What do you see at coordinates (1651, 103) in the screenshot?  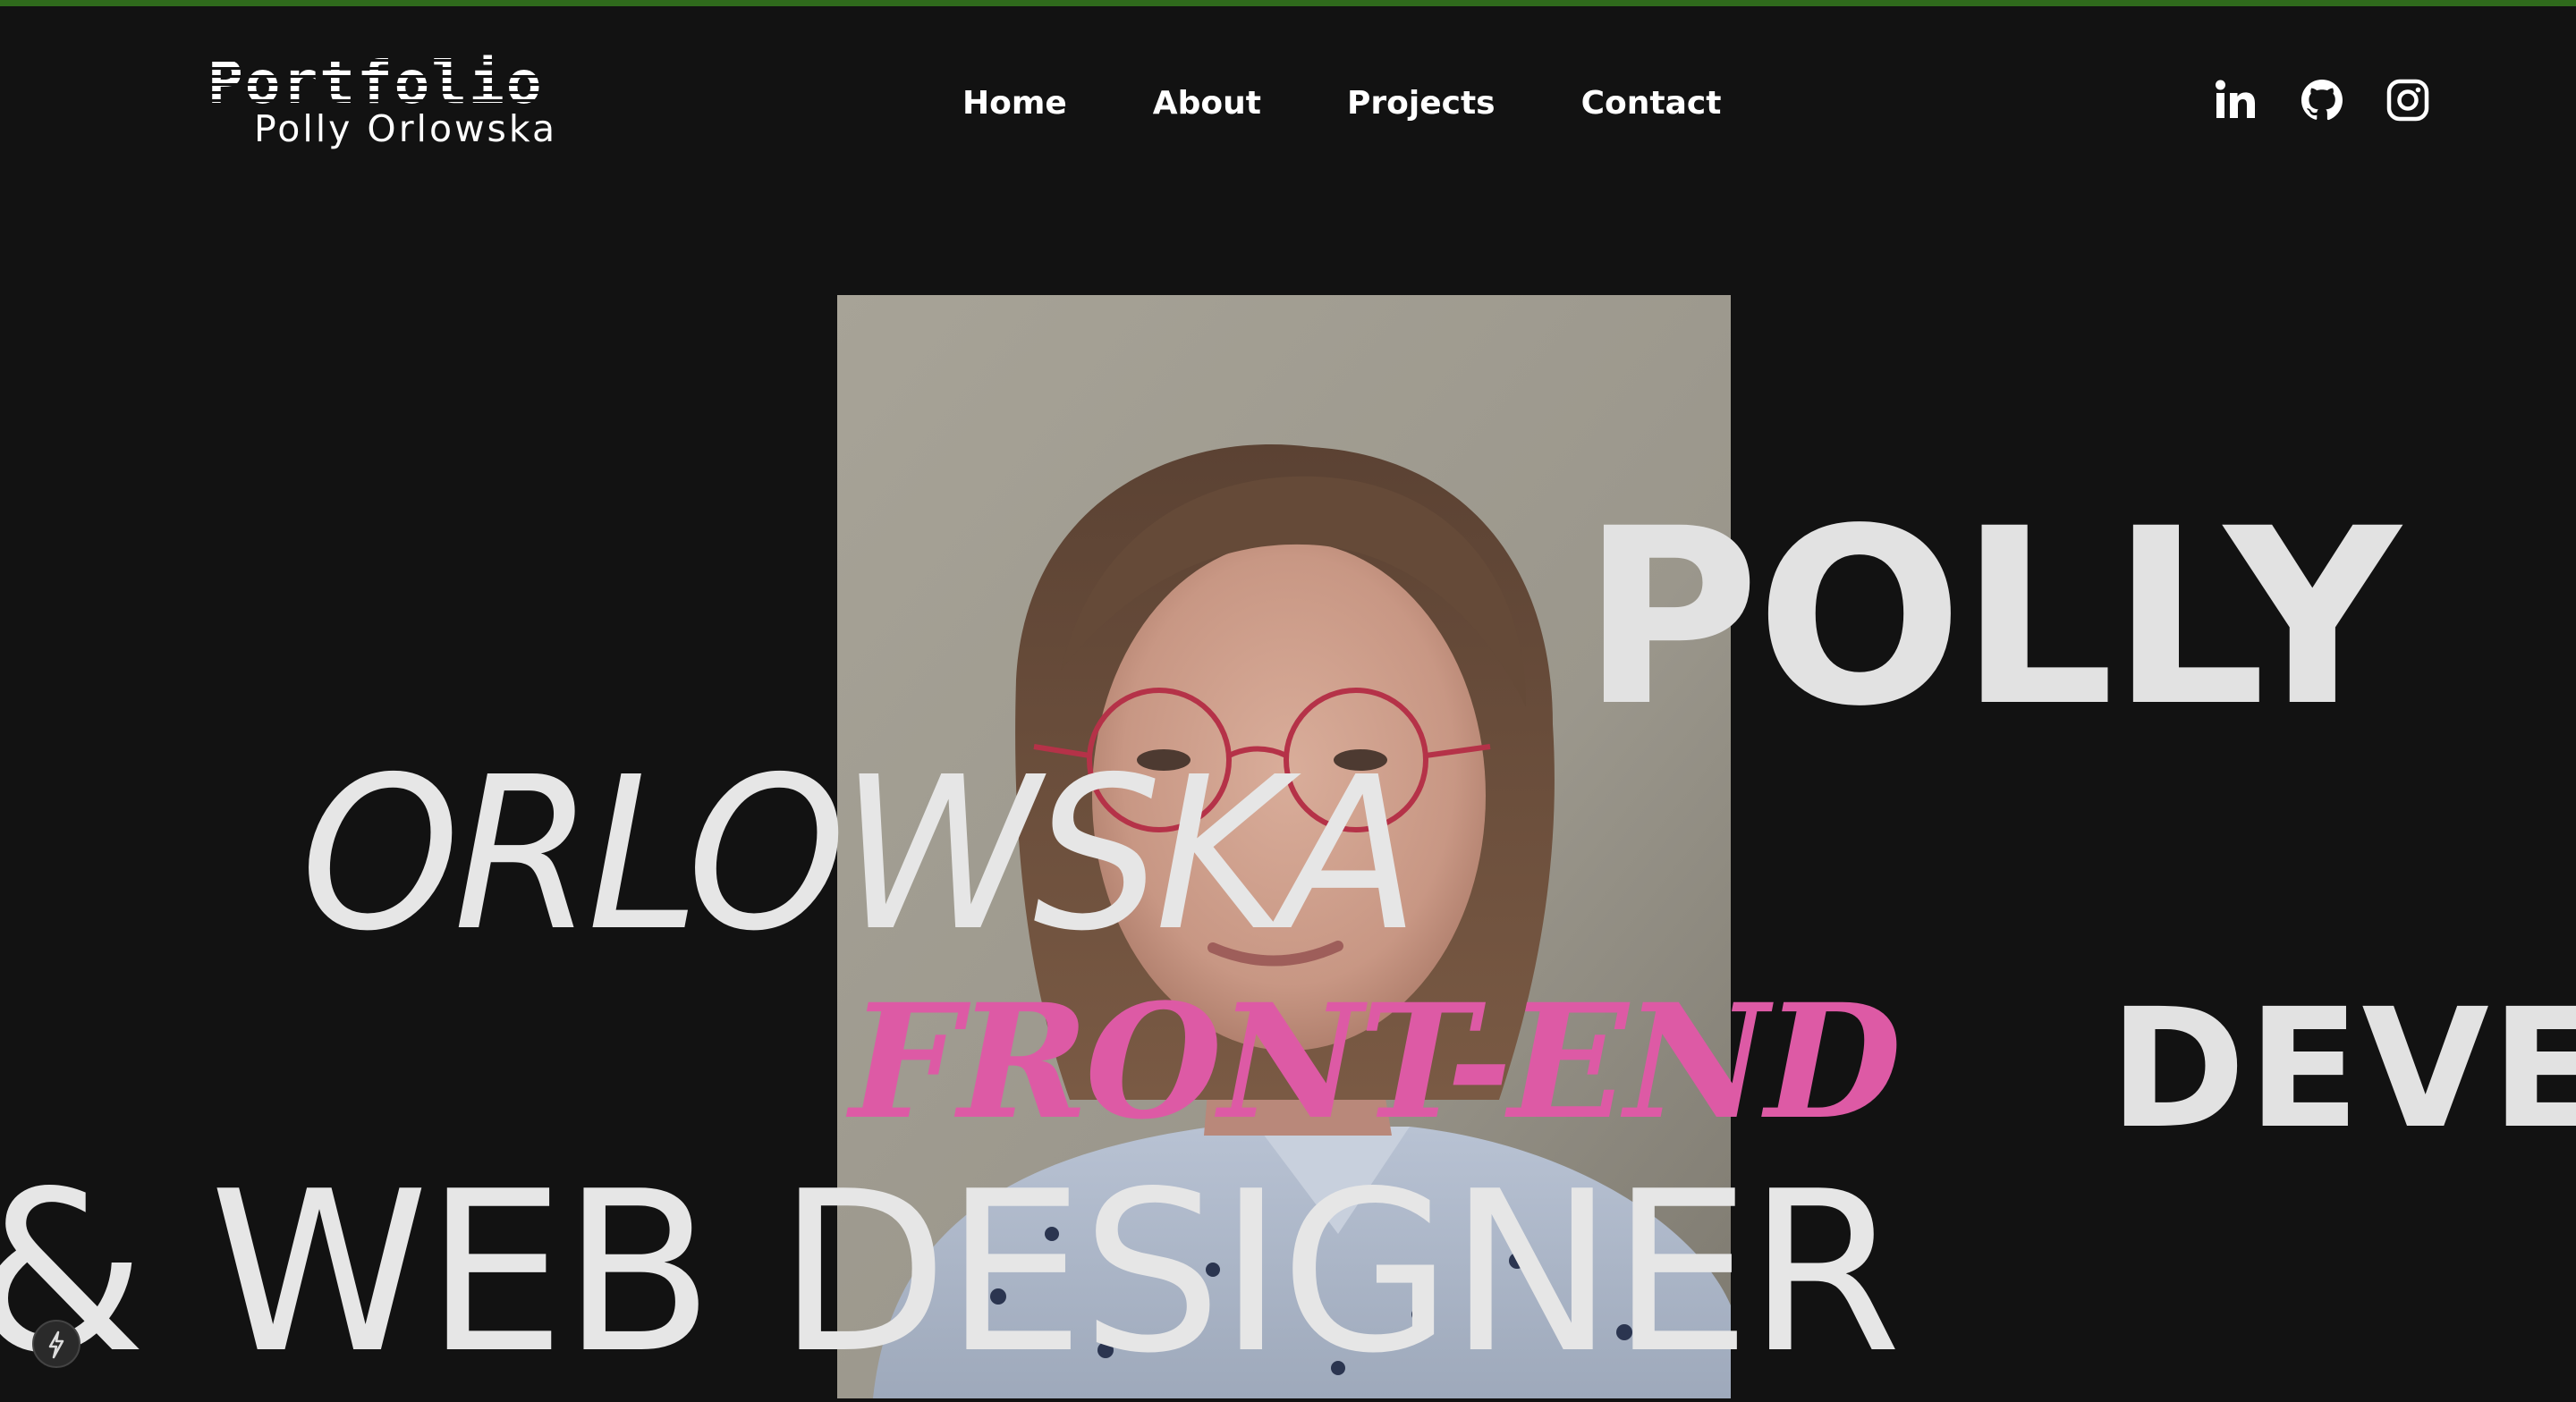 I see `nav-contact: Contact` at bounding box center [1651, 103].